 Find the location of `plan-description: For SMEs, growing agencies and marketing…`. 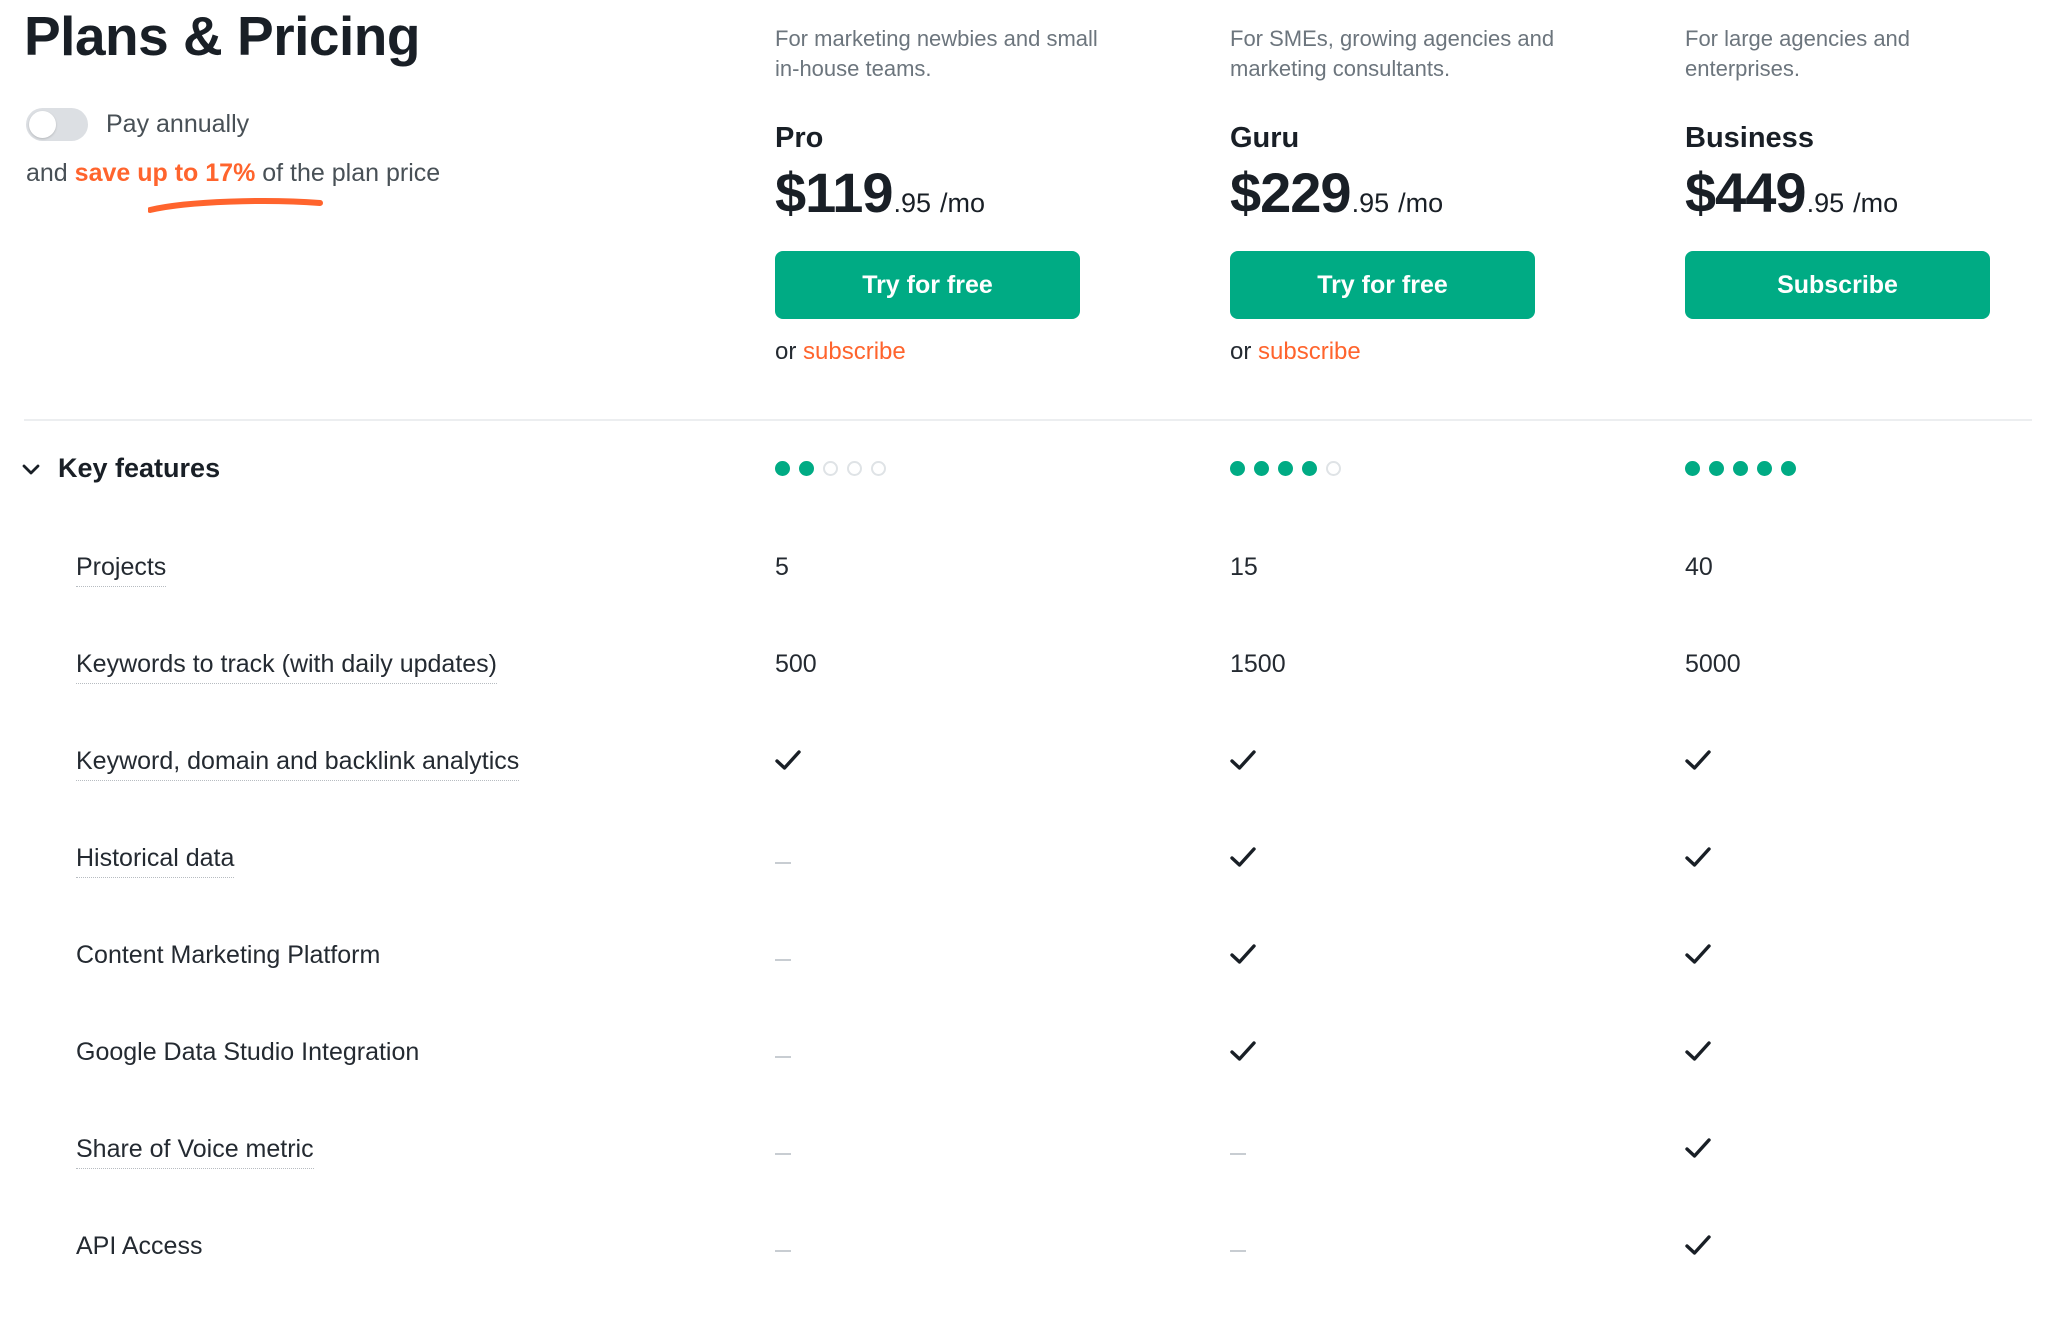

plan-description: For SMEs, growing agencies and marketing… is located at coordinates (1392, 53).